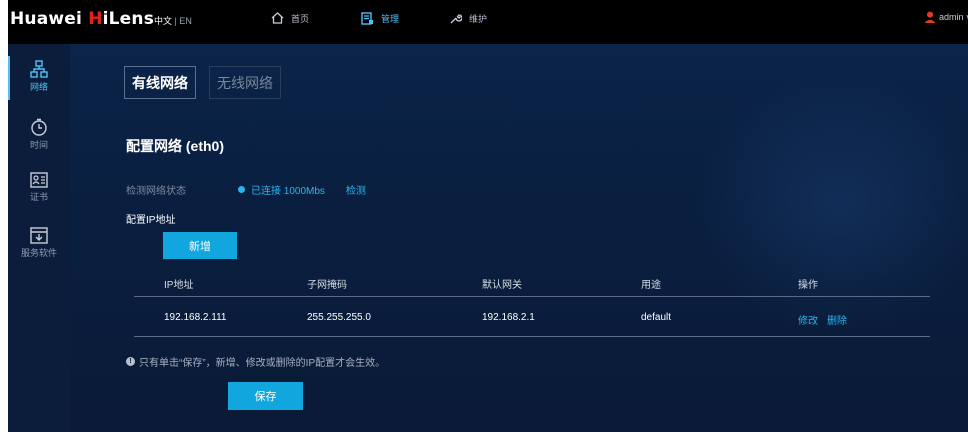 The image size is (968, 432). Describe the element at coordinates (532, 283) in the screenshot. I see `table-header: IP地址 子网掩码 默认网关 用途 操作` at that location.